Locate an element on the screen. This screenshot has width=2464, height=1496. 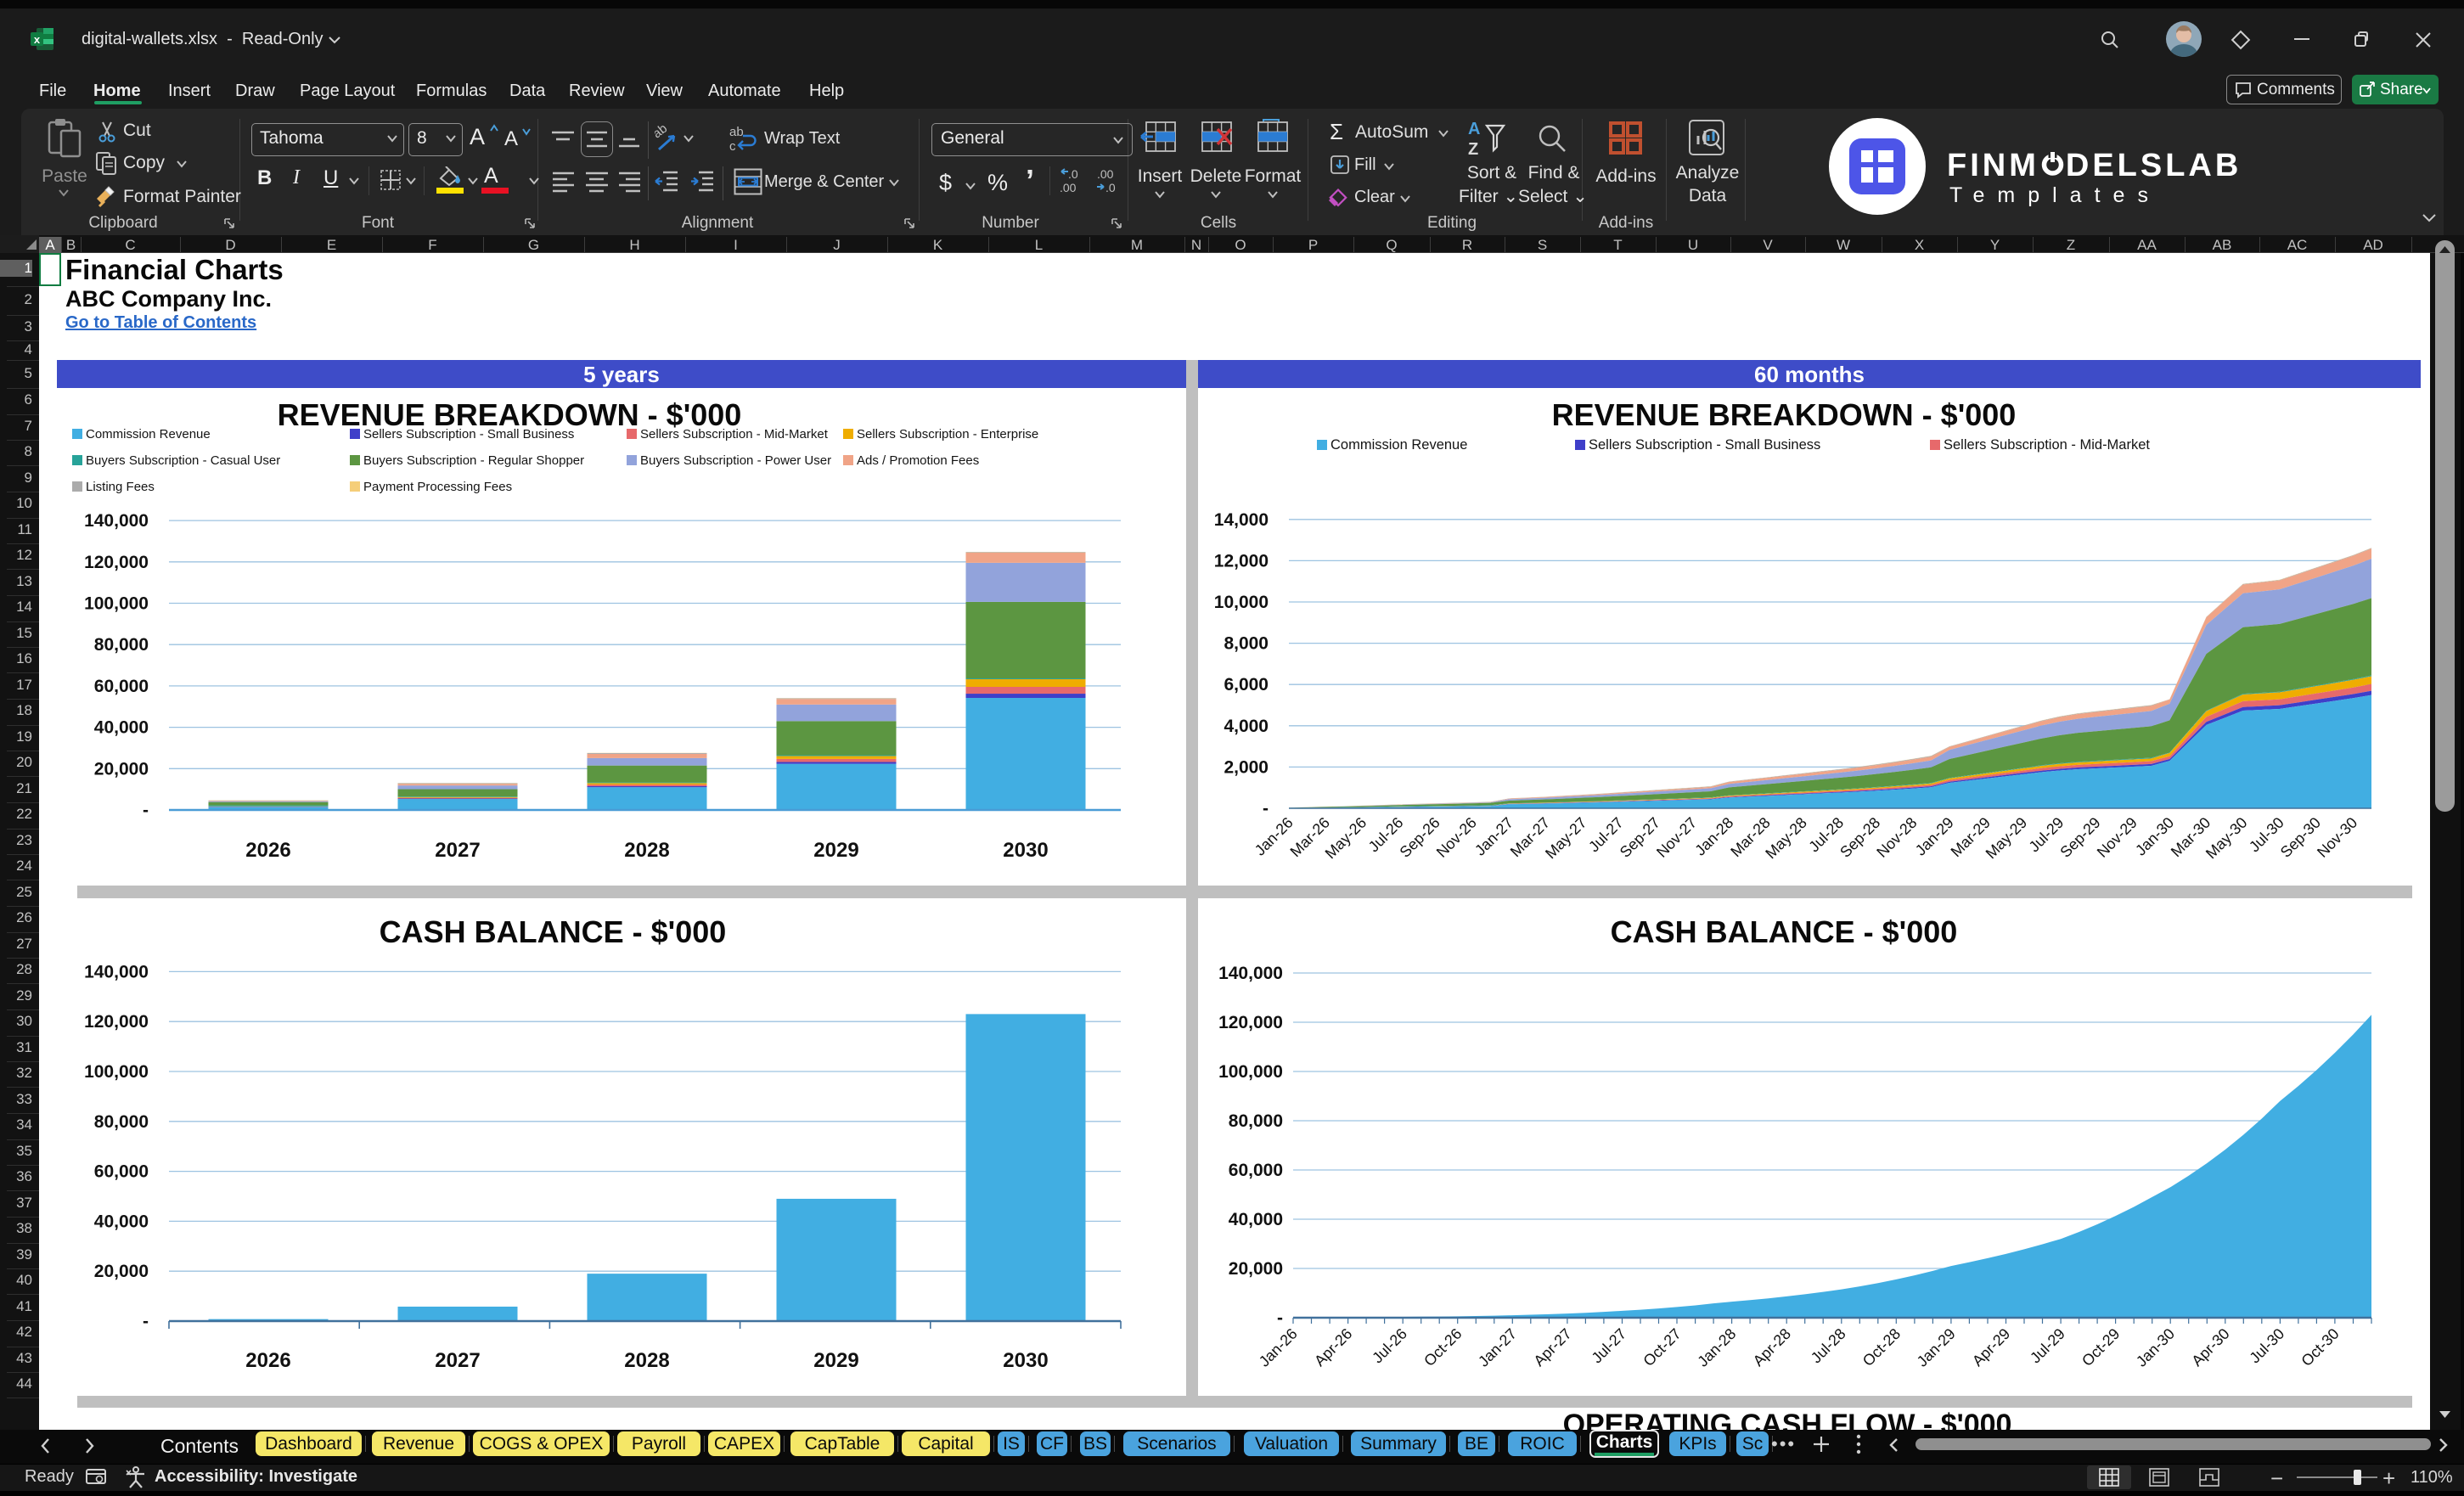
svg-text: Apr-30 is located at coordinates (2210, 1347).